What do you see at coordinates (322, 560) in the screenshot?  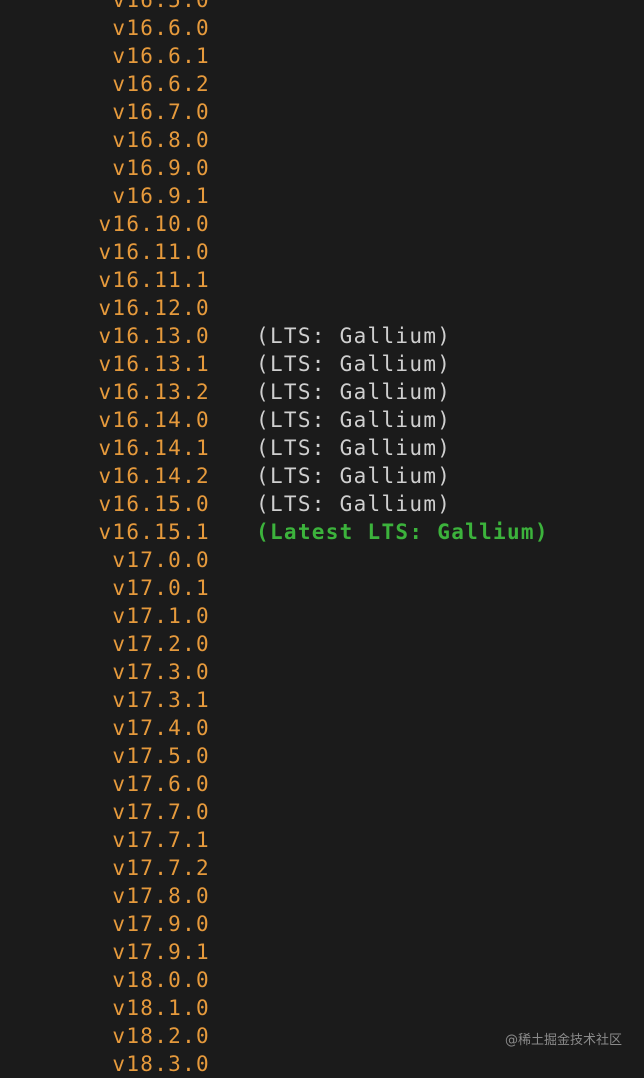 I see `version-row: v17.0.0` at bounding box center [322, 560].